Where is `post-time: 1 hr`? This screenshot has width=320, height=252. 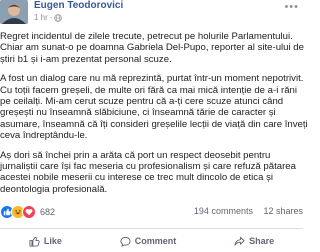 post-time: 1 hr is located at coordinates (41, 18).